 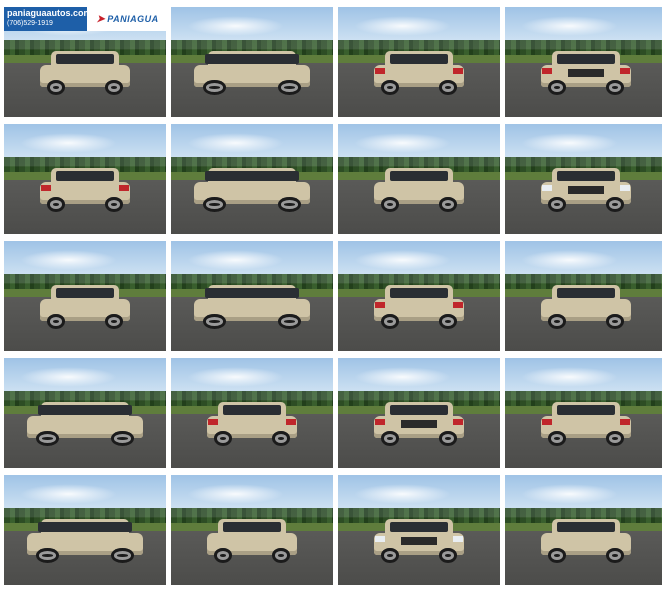 What do you see at coordinates (101, 19) in the screenshot?
I see `logo-mark-icon: ➤` at bounding box center [101, 19].